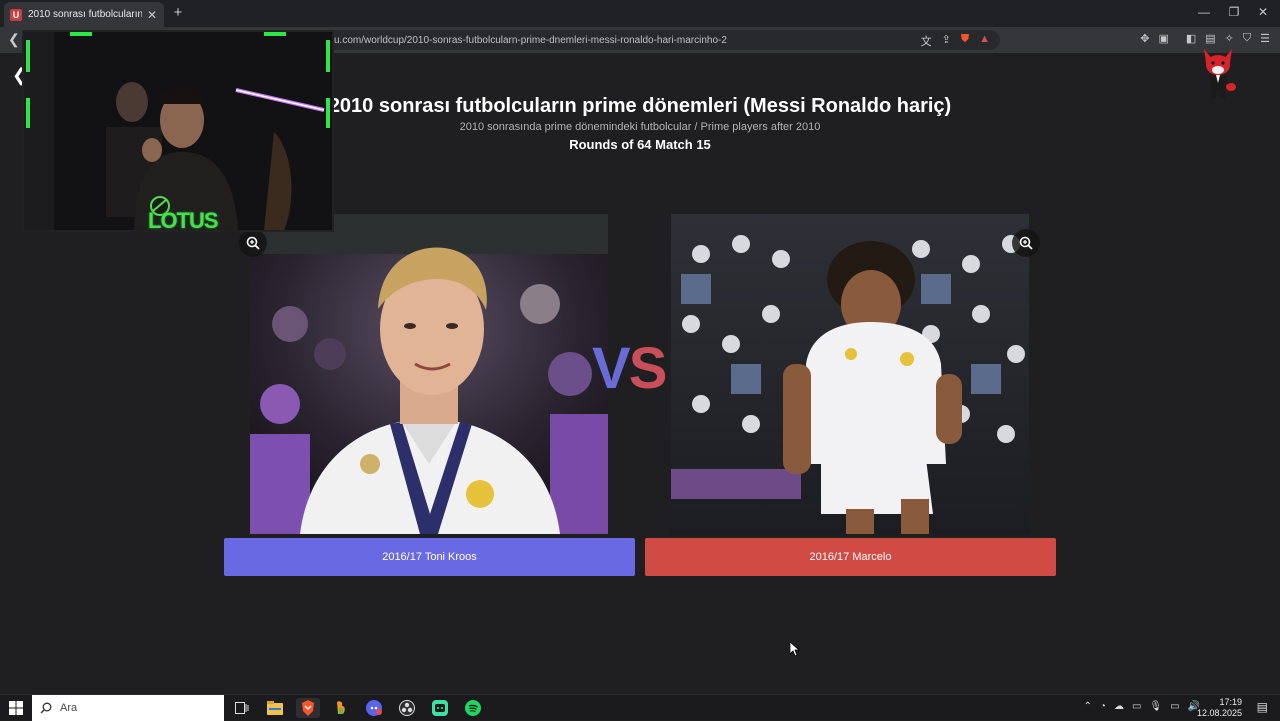 The width and height of the screenshot is (1280, 721). I want to click on choose-left-button: 2016/17 Toni Kroos, so click(429, 557).